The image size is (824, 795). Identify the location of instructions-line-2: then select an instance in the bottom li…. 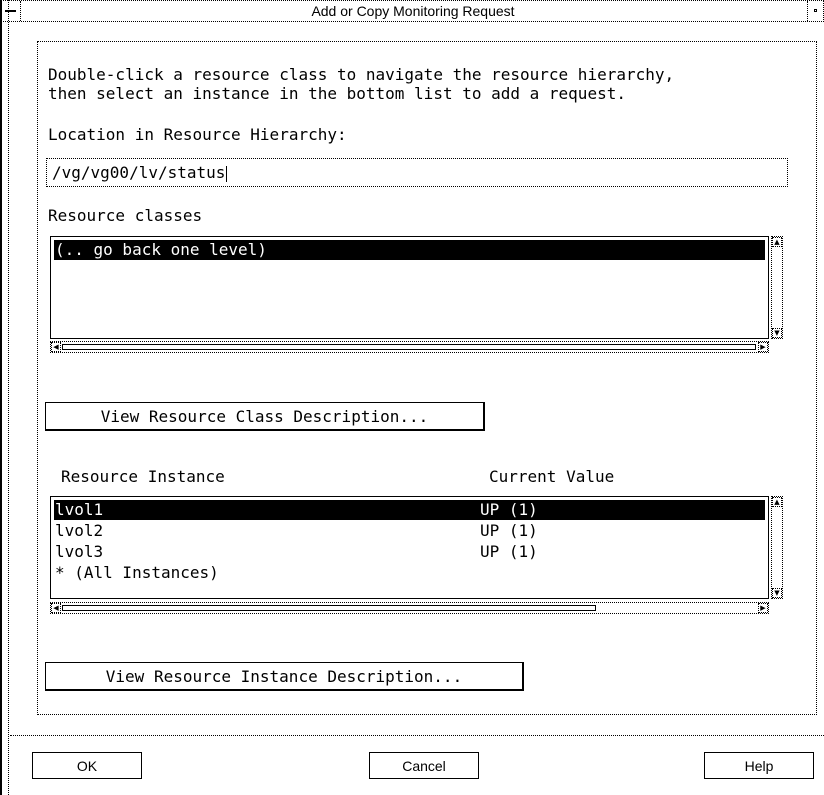
(337, 93).